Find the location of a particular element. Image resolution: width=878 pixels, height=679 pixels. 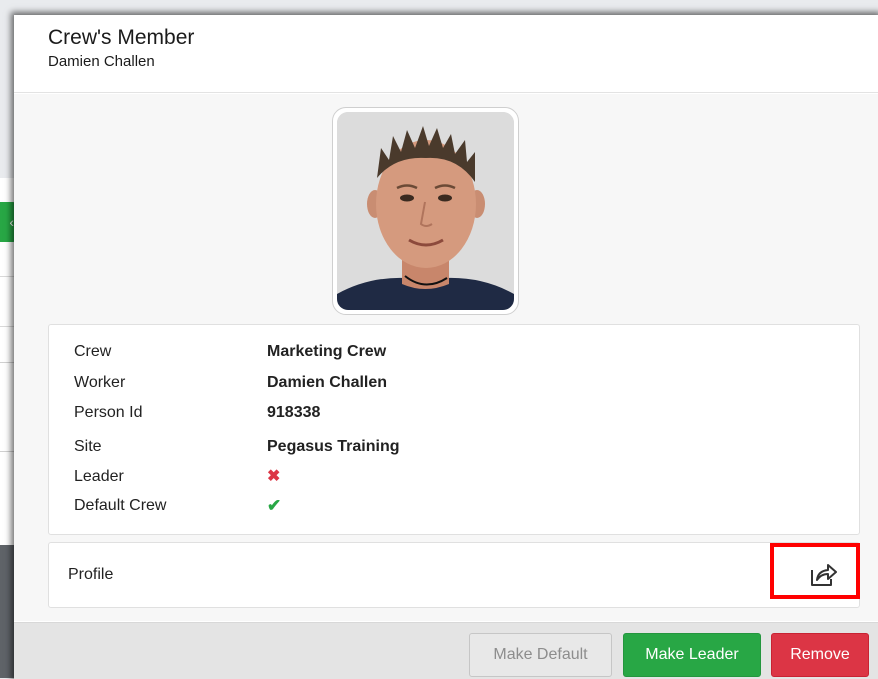

modal-subtitle: Damien Challen is located at coordinates (101, 61).